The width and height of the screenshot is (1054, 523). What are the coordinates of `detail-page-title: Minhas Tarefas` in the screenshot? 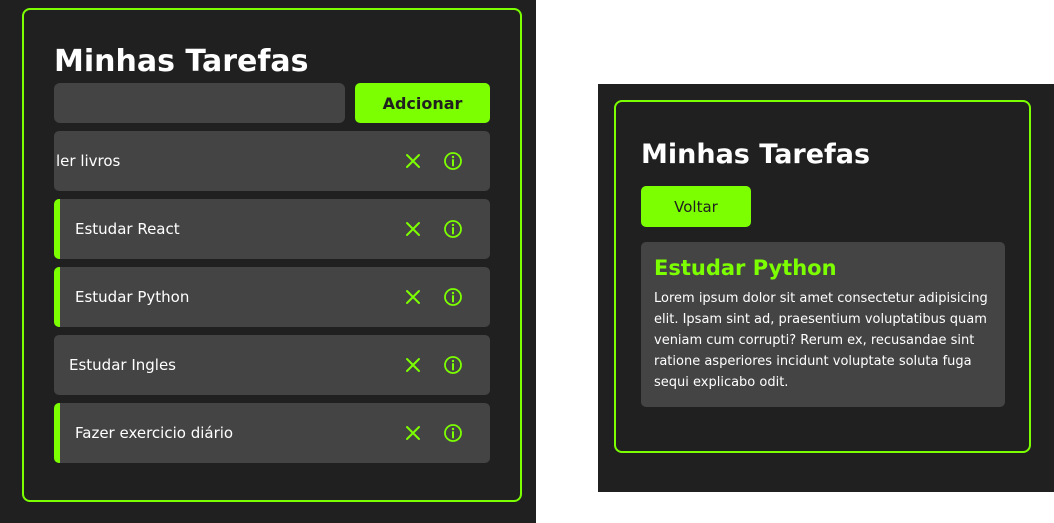 It's located at (756, 154).